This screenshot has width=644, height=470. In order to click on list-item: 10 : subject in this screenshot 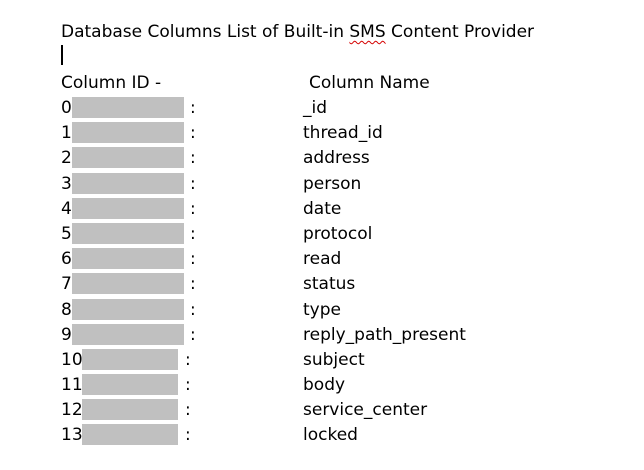, I will do `click(322, 360)`.